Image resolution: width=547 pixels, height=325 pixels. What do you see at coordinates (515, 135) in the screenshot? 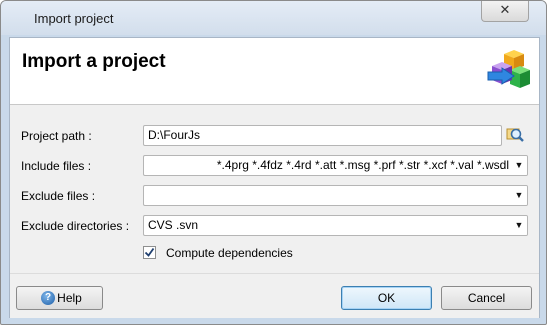
I see `browse-magnifier-icon` at bounding box center [515, 135].